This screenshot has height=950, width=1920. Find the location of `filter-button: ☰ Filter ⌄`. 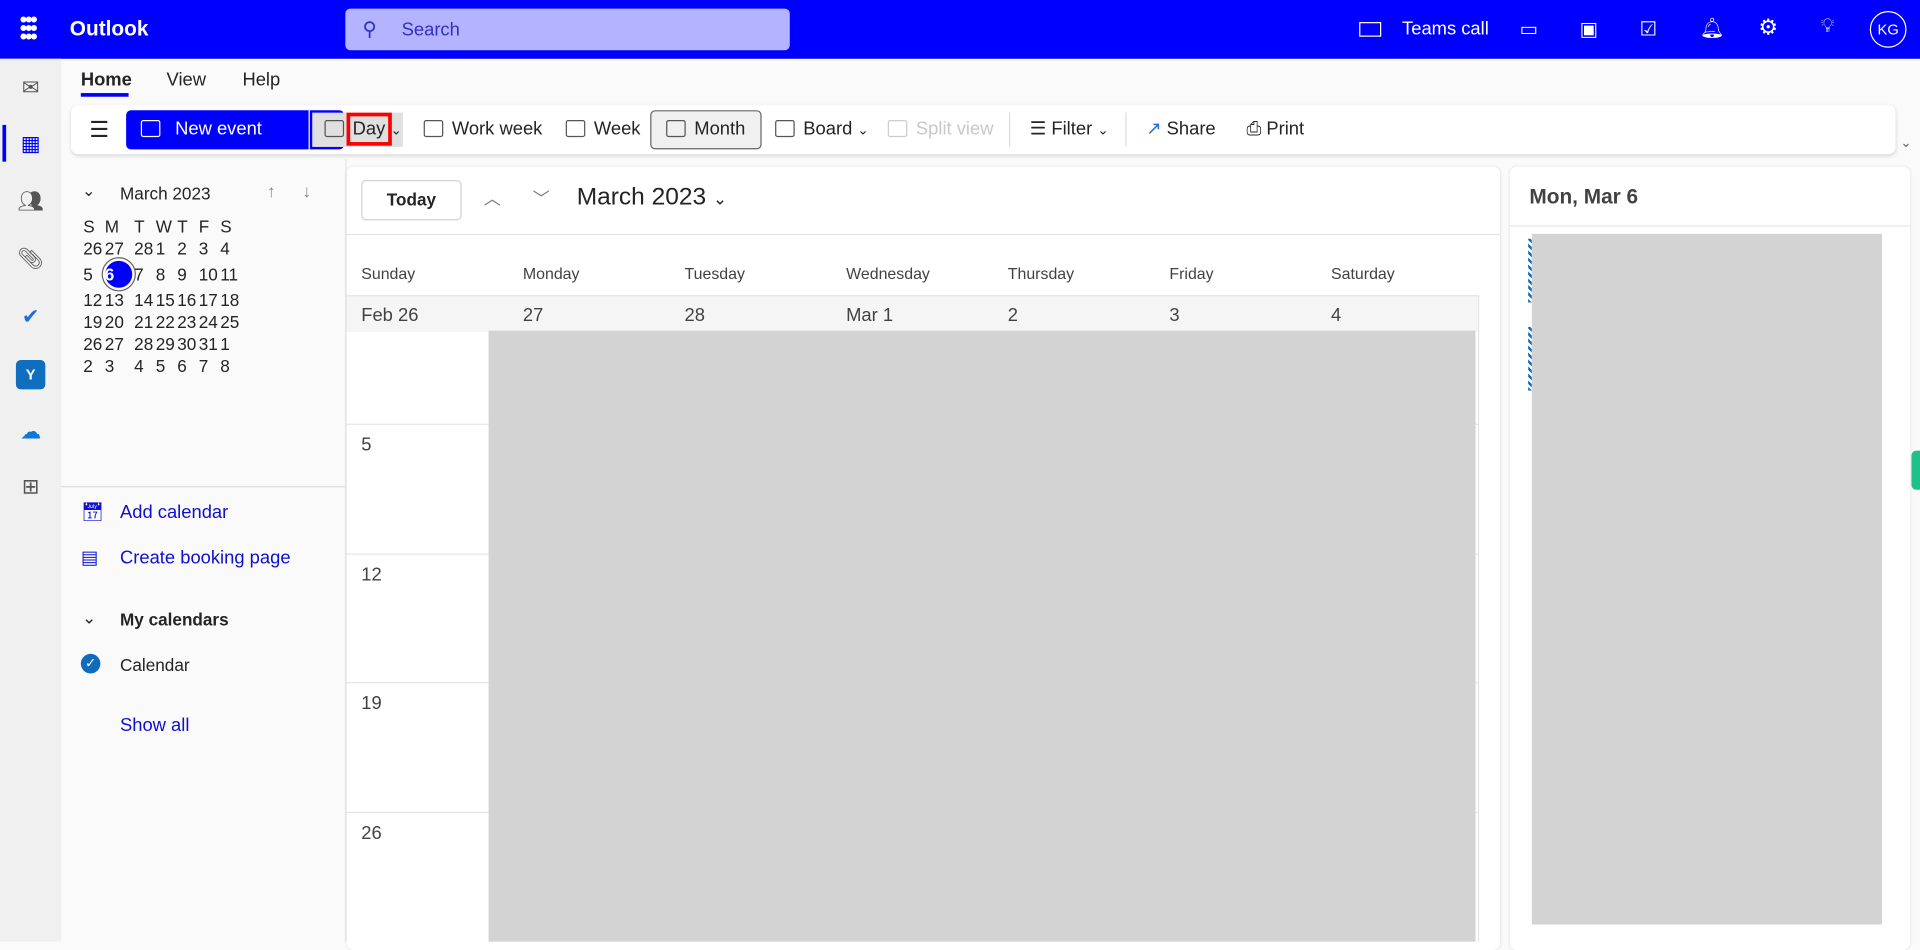

filter-button: ☰ Filter ⌄ is located at coordinates (1069, 130).